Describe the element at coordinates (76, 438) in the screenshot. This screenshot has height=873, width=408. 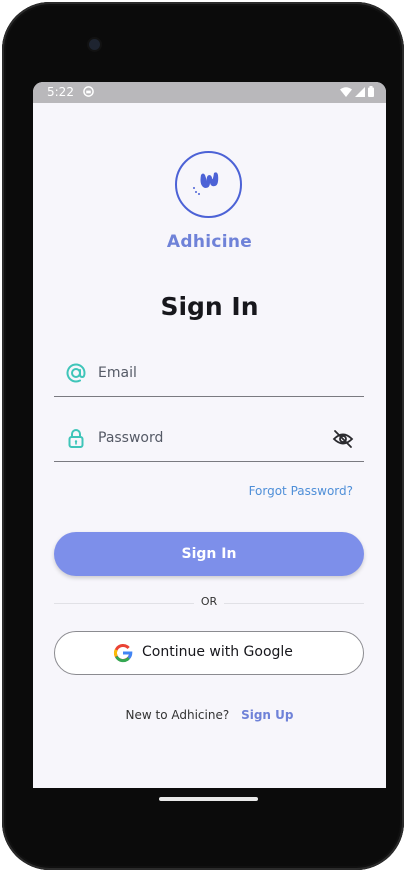
I see `padlock-icon` at that location.